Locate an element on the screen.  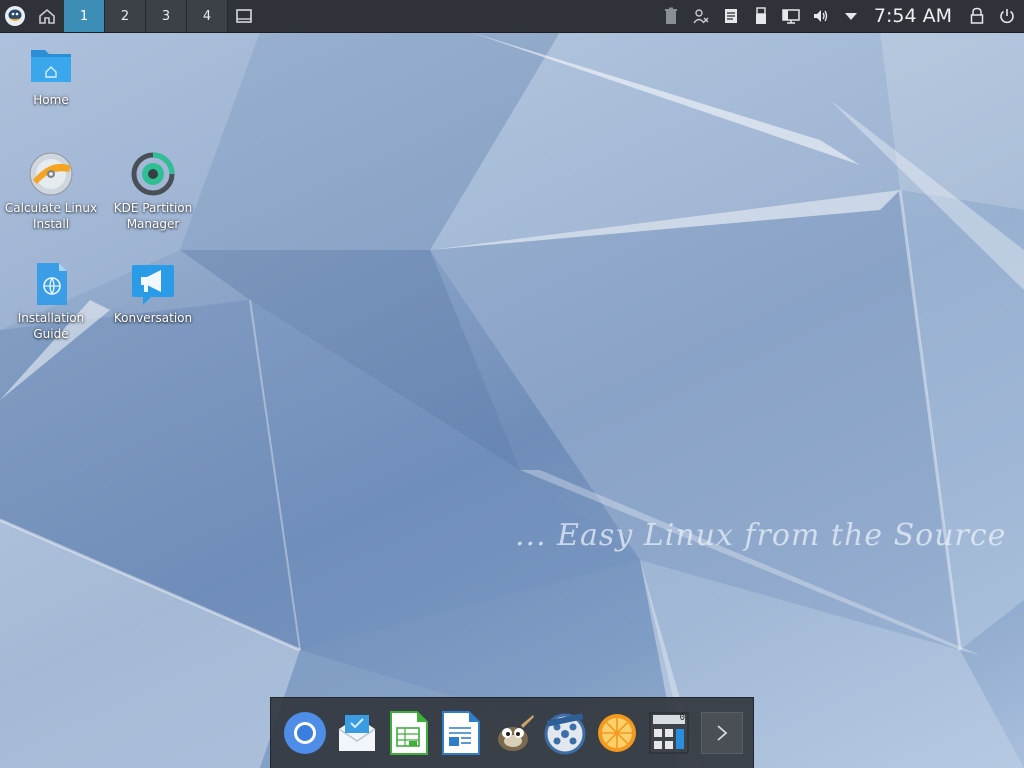
calculator-display-value: 0 is located at coordinates (682, 718).